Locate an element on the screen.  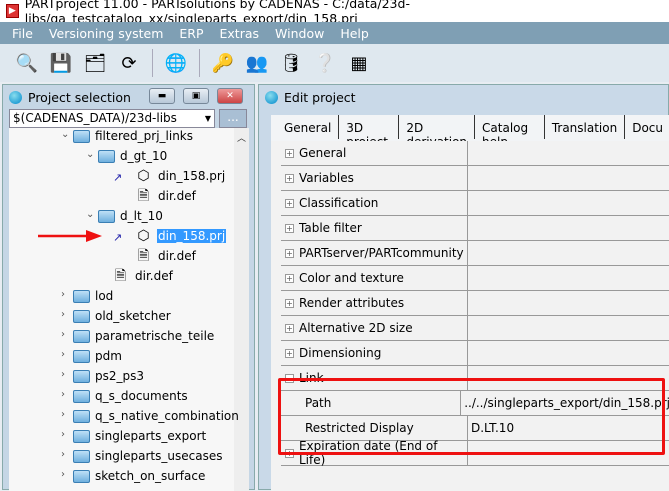
tab-translation: Translation is located at coordinates (585, 127).